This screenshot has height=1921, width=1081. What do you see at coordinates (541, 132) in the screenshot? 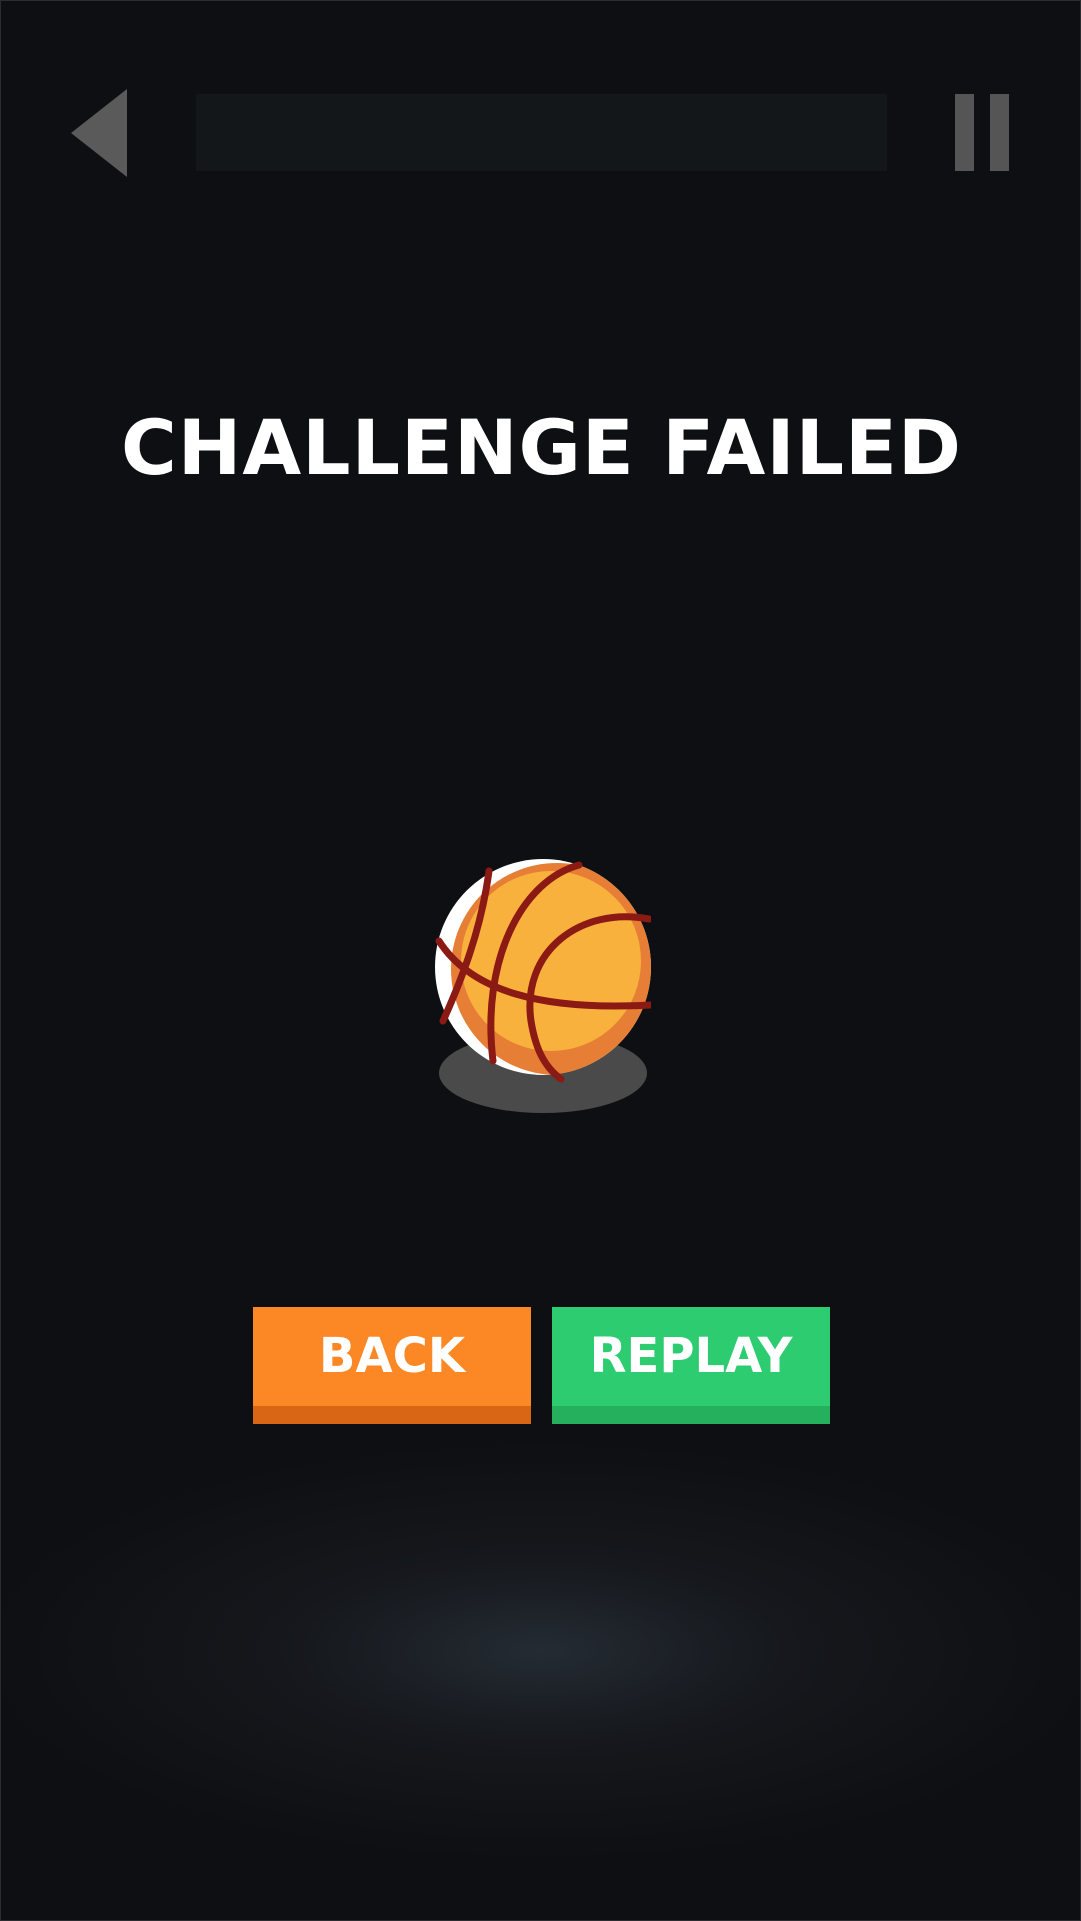
I see `progress-bar` at bounding box center [541, 132].